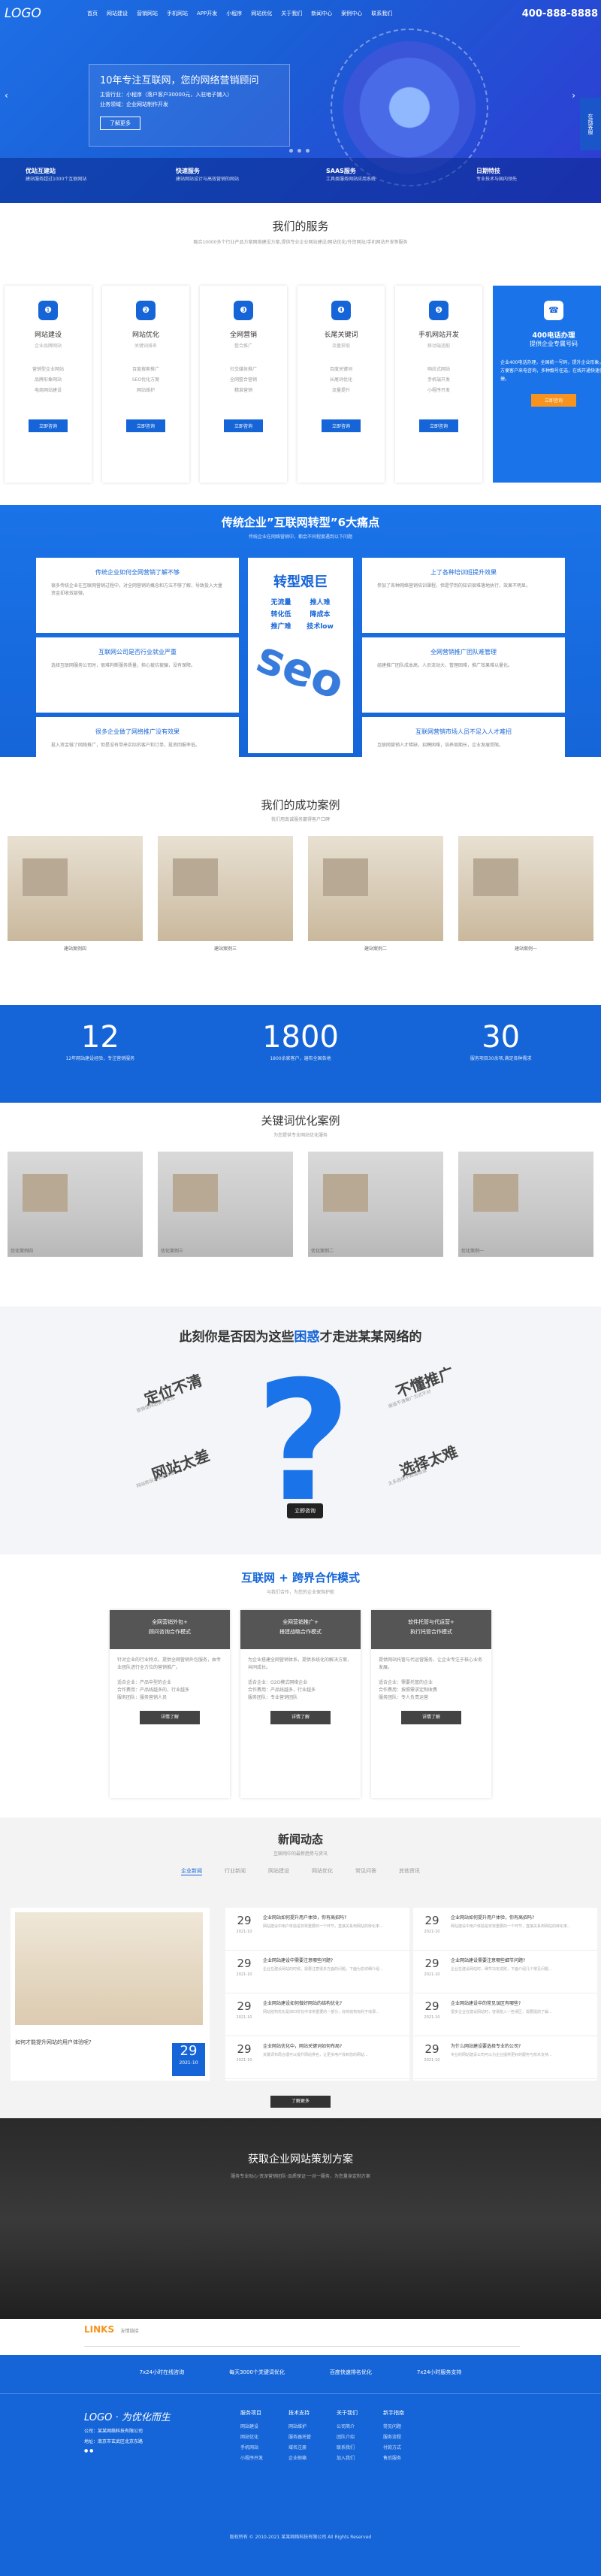 This screenshot has width=601, height=2576. Describe the element at coordinates (322, 1871) in the screenshot. I see `news-tab: 网站优化` at that location.